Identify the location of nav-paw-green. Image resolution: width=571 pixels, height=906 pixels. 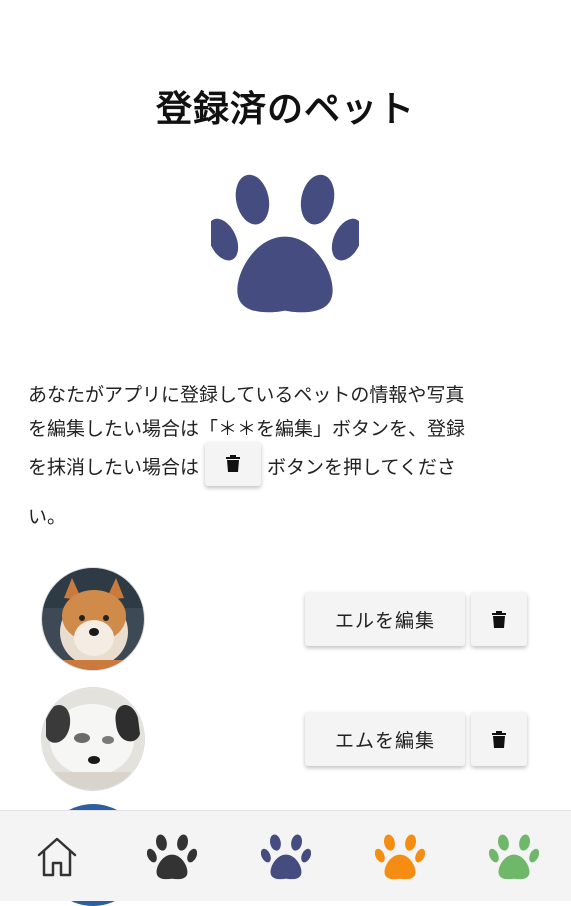
(514, 857).